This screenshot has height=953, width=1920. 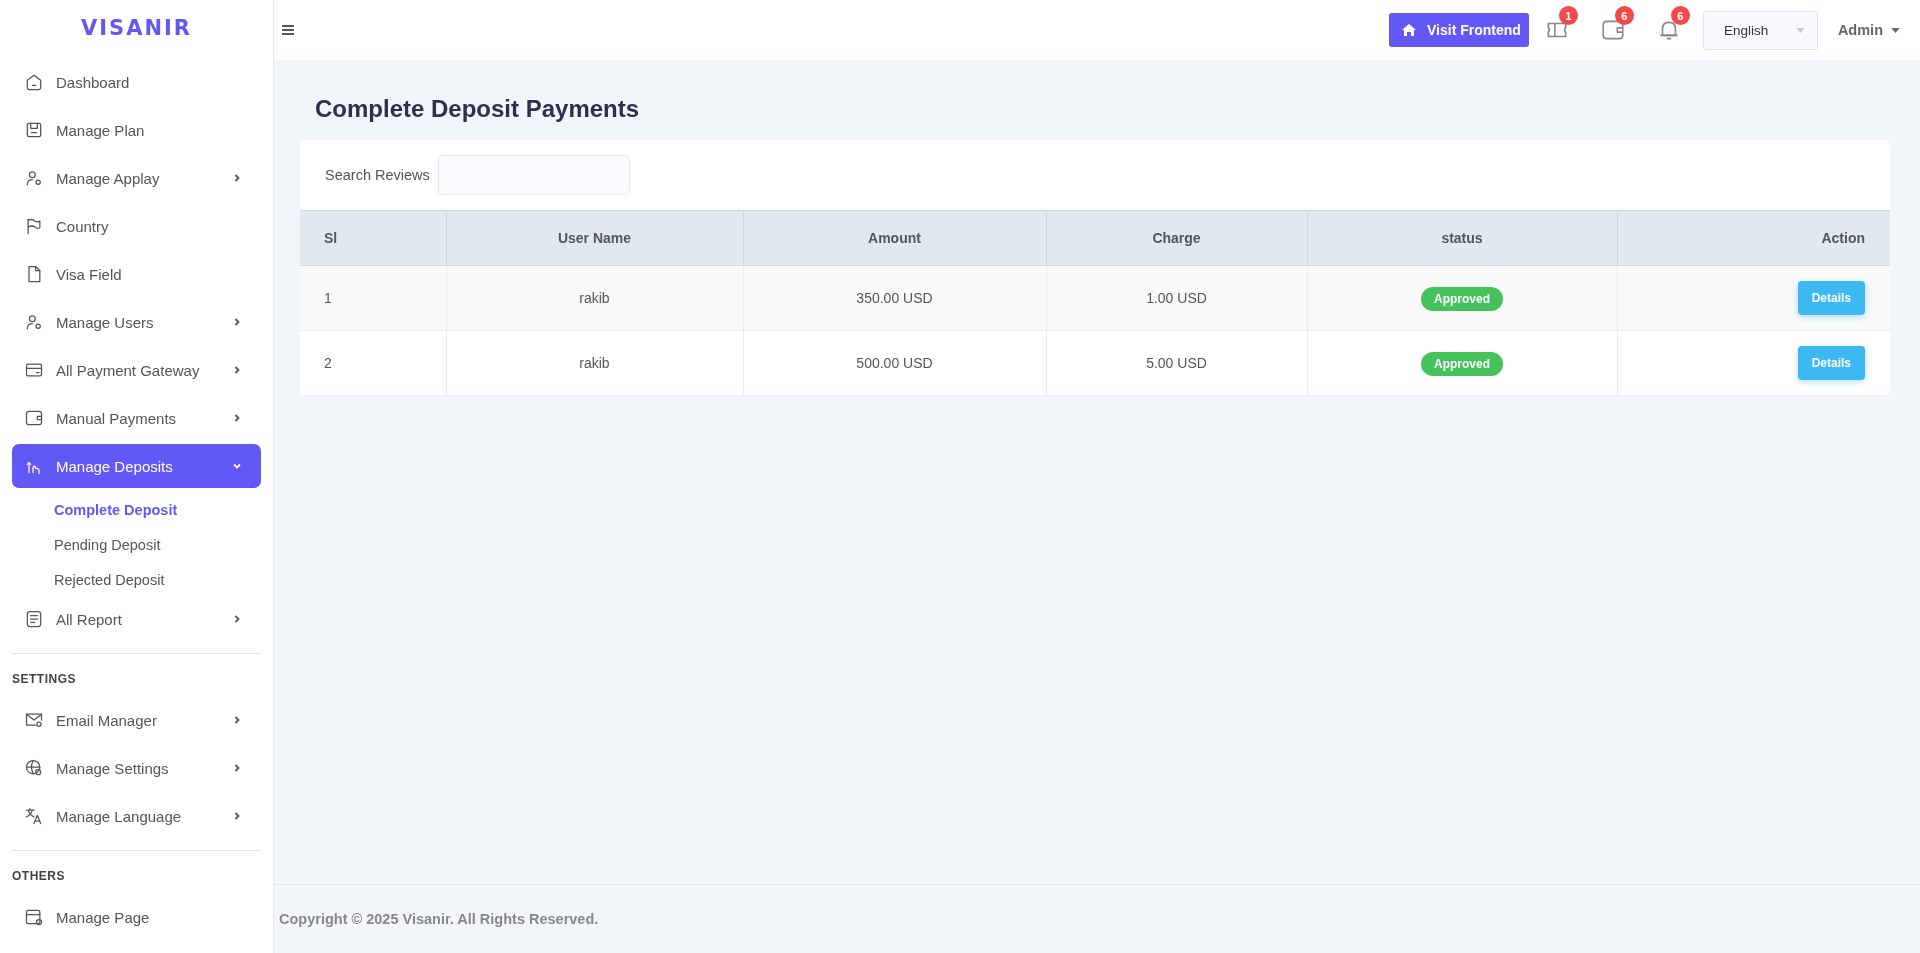 What do you see at coordinates (894, 363) in the screenshot?
I see `table-cell: 500.00 USD` at bounding box center [894, 363].